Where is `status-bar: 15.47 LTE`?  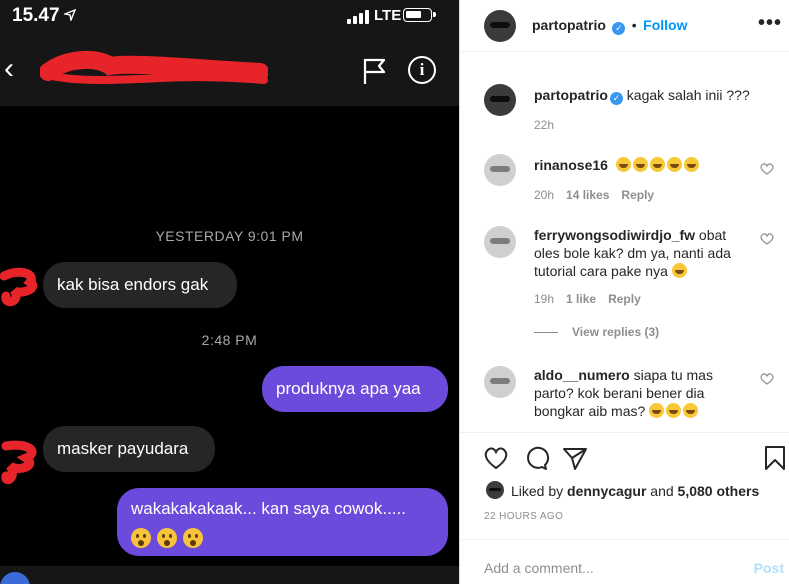
status-bar: 15.47 LTE is located at coordinates (229, 17).